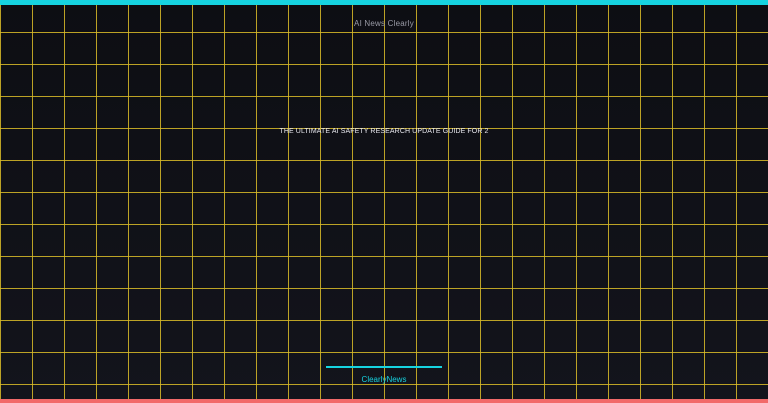  I want to click on header-brand: AI News Clearly, so click(384, 23).